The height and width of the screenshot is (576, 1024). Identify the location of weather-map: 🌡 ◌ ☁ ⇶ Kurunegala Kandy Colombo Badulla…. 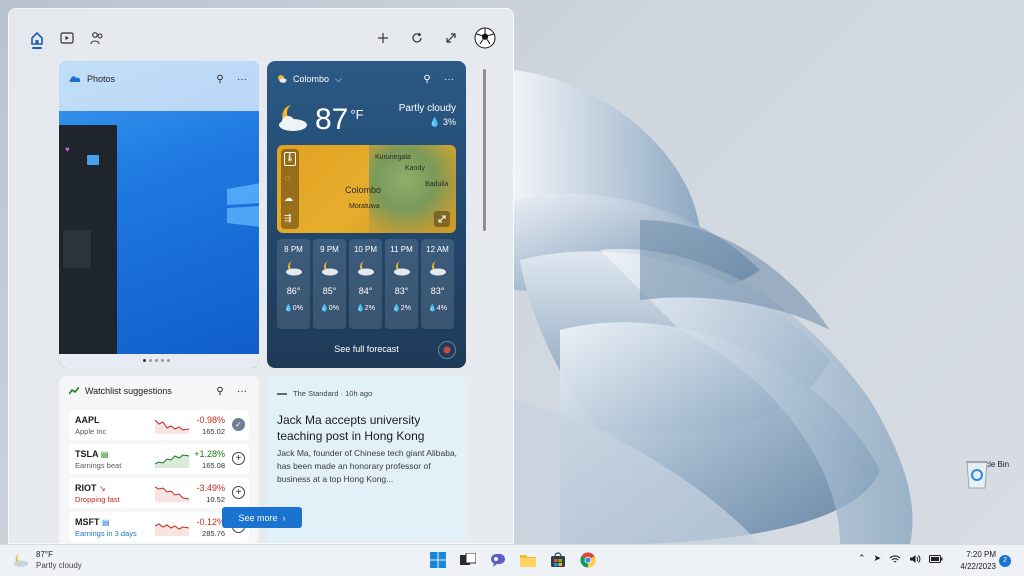
(366, 189).